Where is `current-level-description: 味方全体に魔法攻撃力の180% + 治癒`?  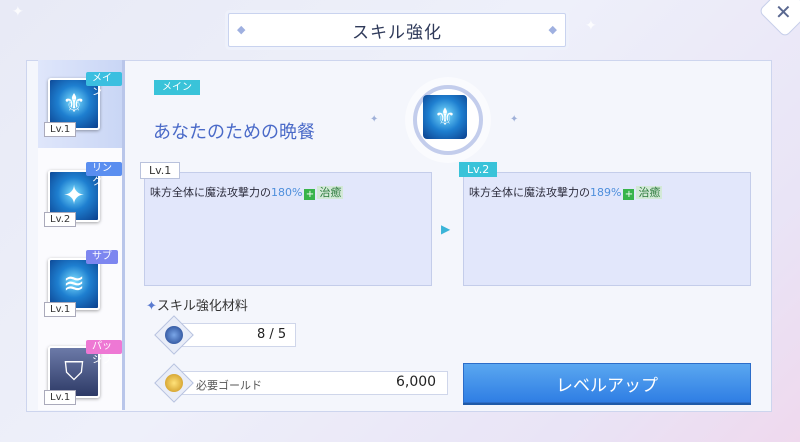
current-level-description: 味方全体に魔法攻撃力の180% + 治癒 is located at coordinates (247, 192).